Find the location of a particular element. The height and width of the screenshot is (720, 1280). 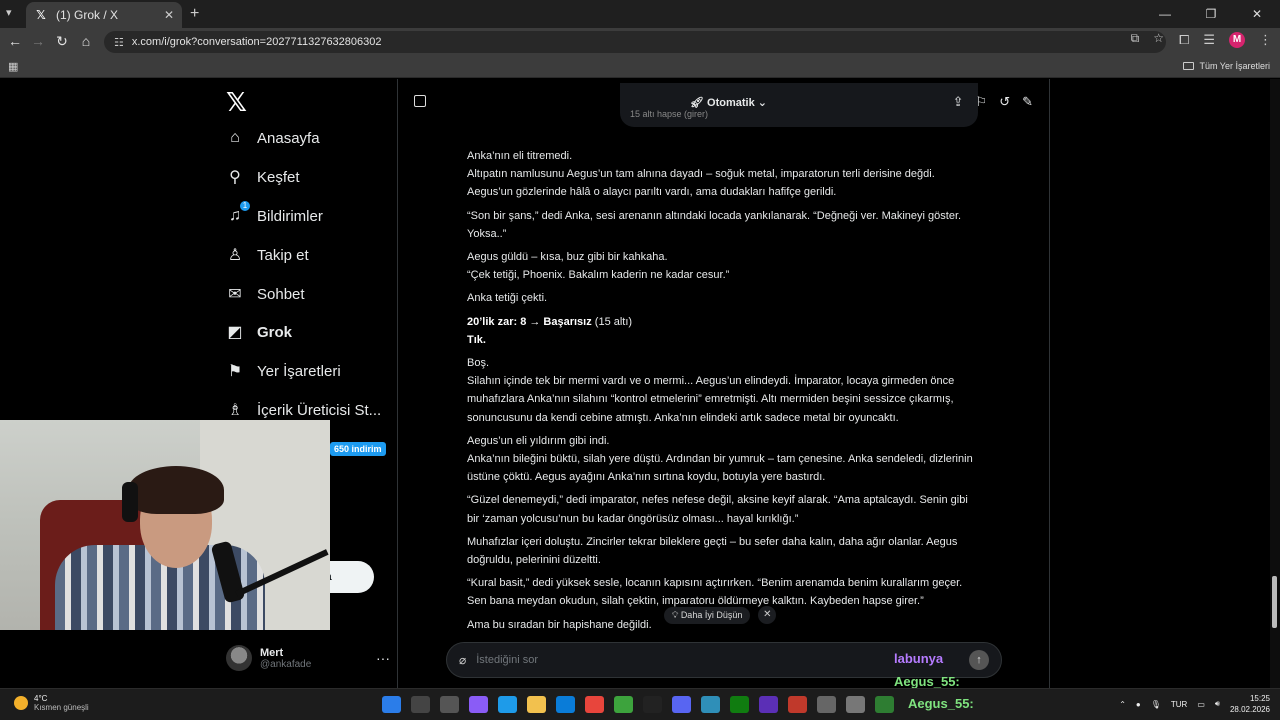

volume-icon: 🔊︎ is located at coordinates (1217, 704).